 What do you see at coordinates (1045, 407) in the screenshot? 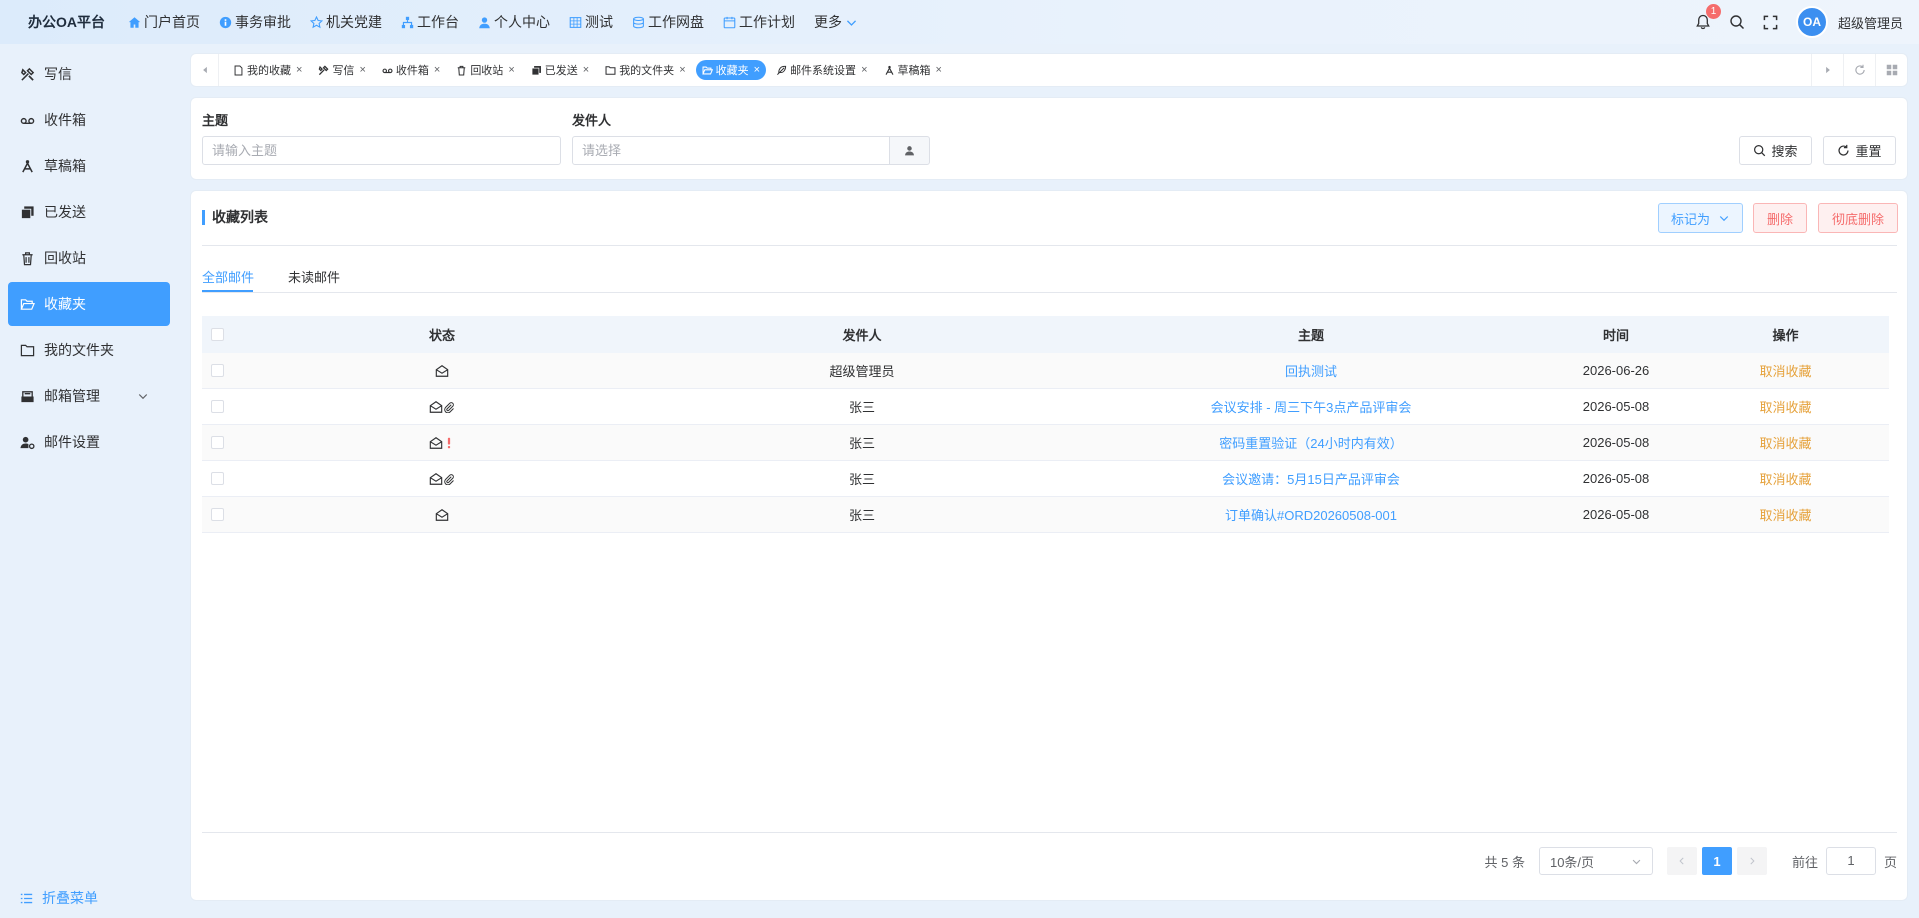
I see `table-row: 张三 会议安排 - 周三下午3点产品评审会 2026-05-08 取消收藏` at bounding box center [1045, 407].